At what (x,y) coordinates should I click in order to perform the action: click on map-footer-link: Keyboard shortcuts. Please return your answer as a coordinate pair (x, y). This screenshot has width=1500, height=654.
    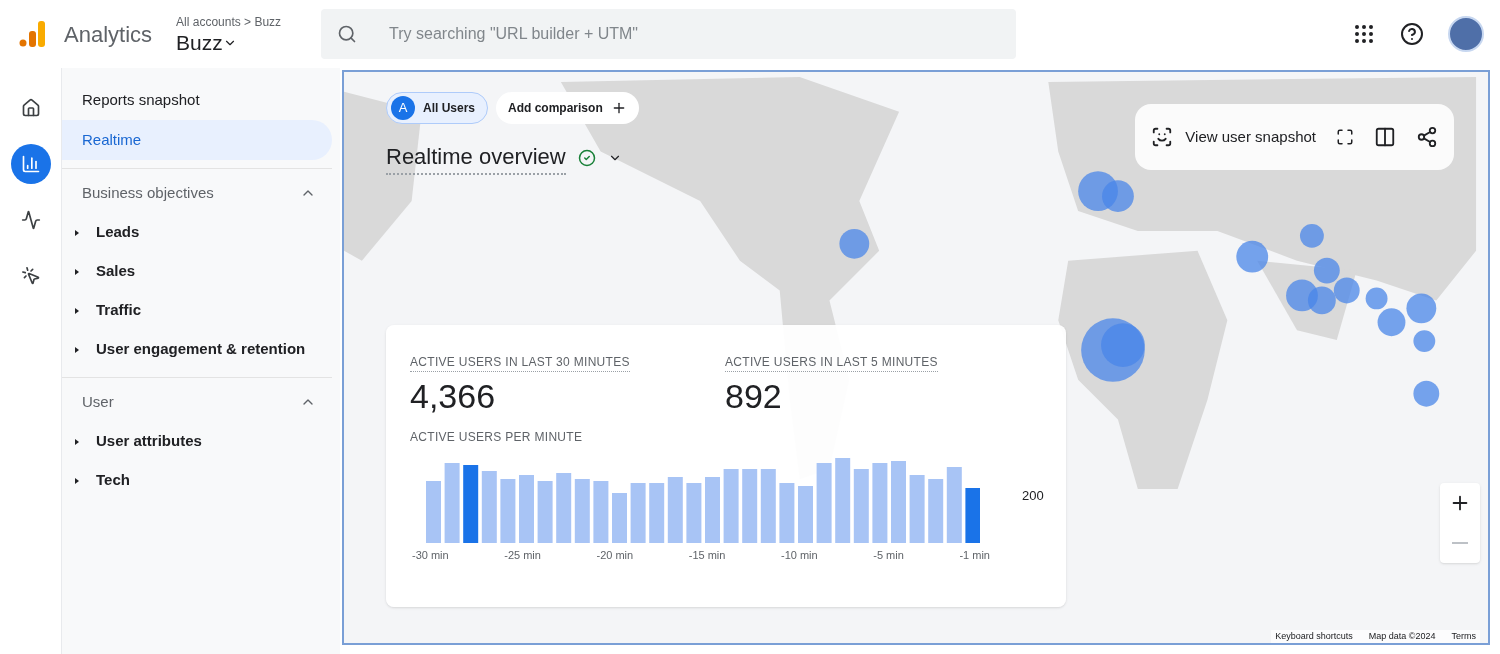
    Looking at the image, I should click on (1314, 636).